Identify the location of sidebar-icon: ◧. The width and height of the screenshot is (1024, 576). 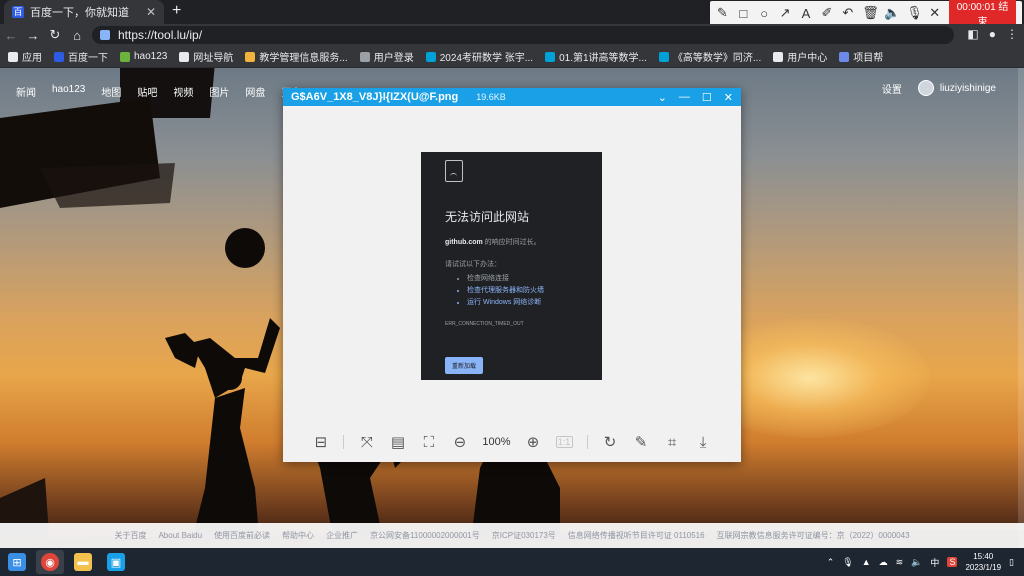
(972, 34).